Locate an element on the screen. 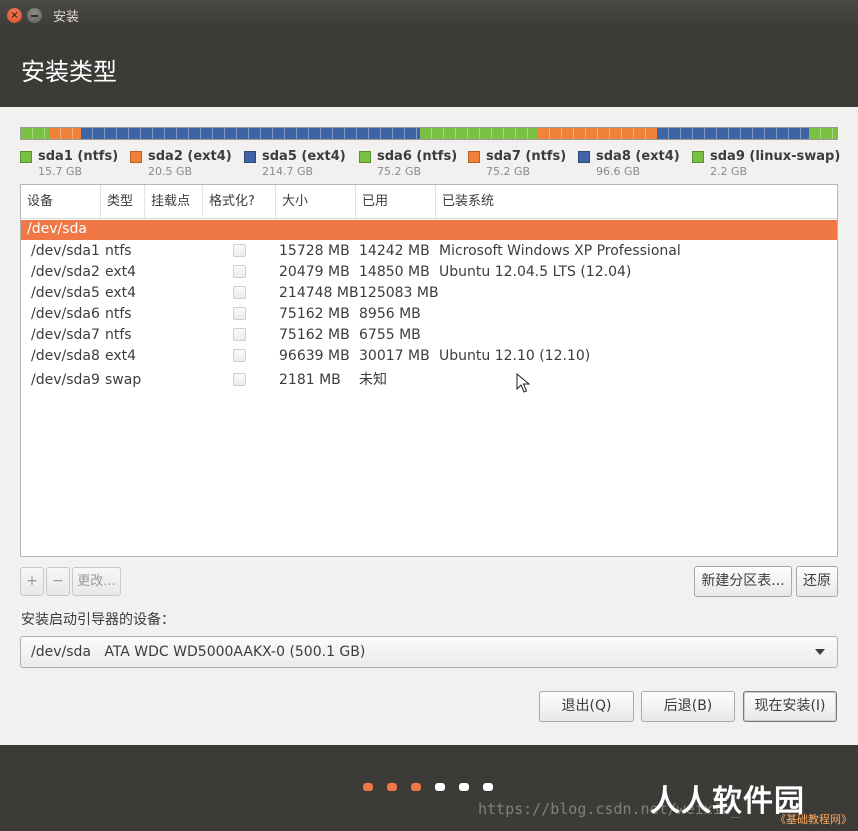 The image size is (858, 831). partition-segment-sda9 is located at coordinates (823, 133).